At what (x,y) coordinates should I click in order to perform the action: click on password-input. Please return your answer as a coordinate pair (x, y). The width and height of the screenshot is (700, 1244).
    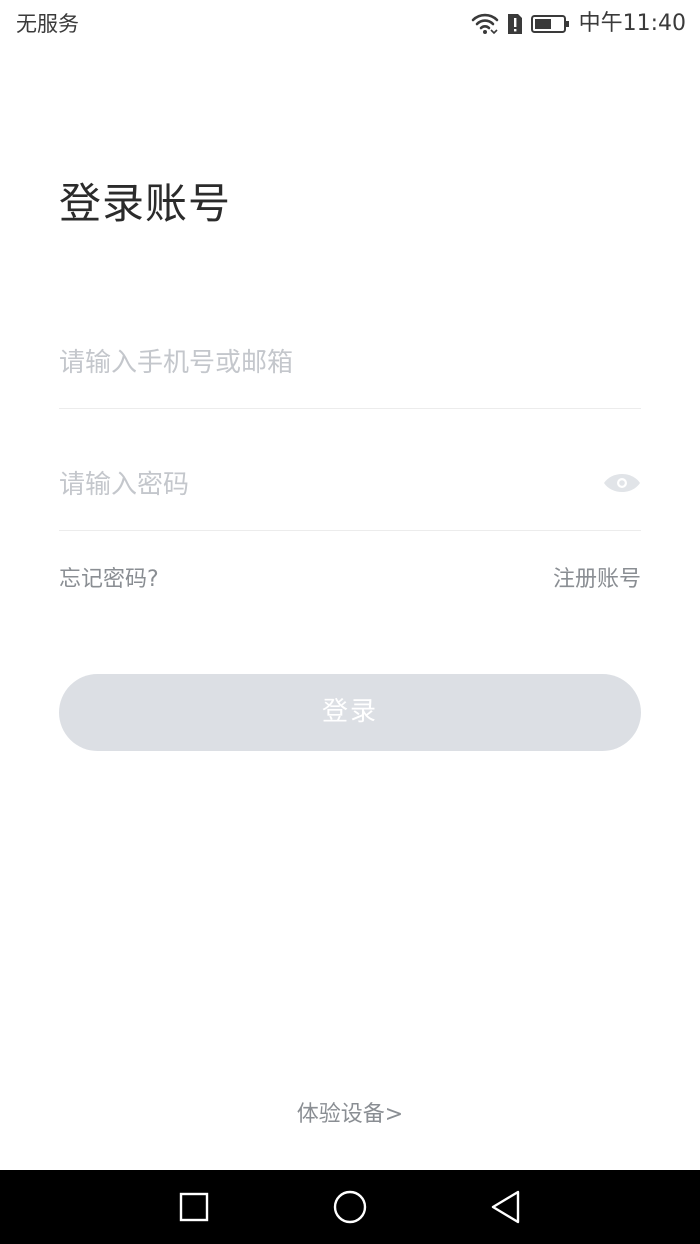
    Looking at the image, I should click on (319, 485).